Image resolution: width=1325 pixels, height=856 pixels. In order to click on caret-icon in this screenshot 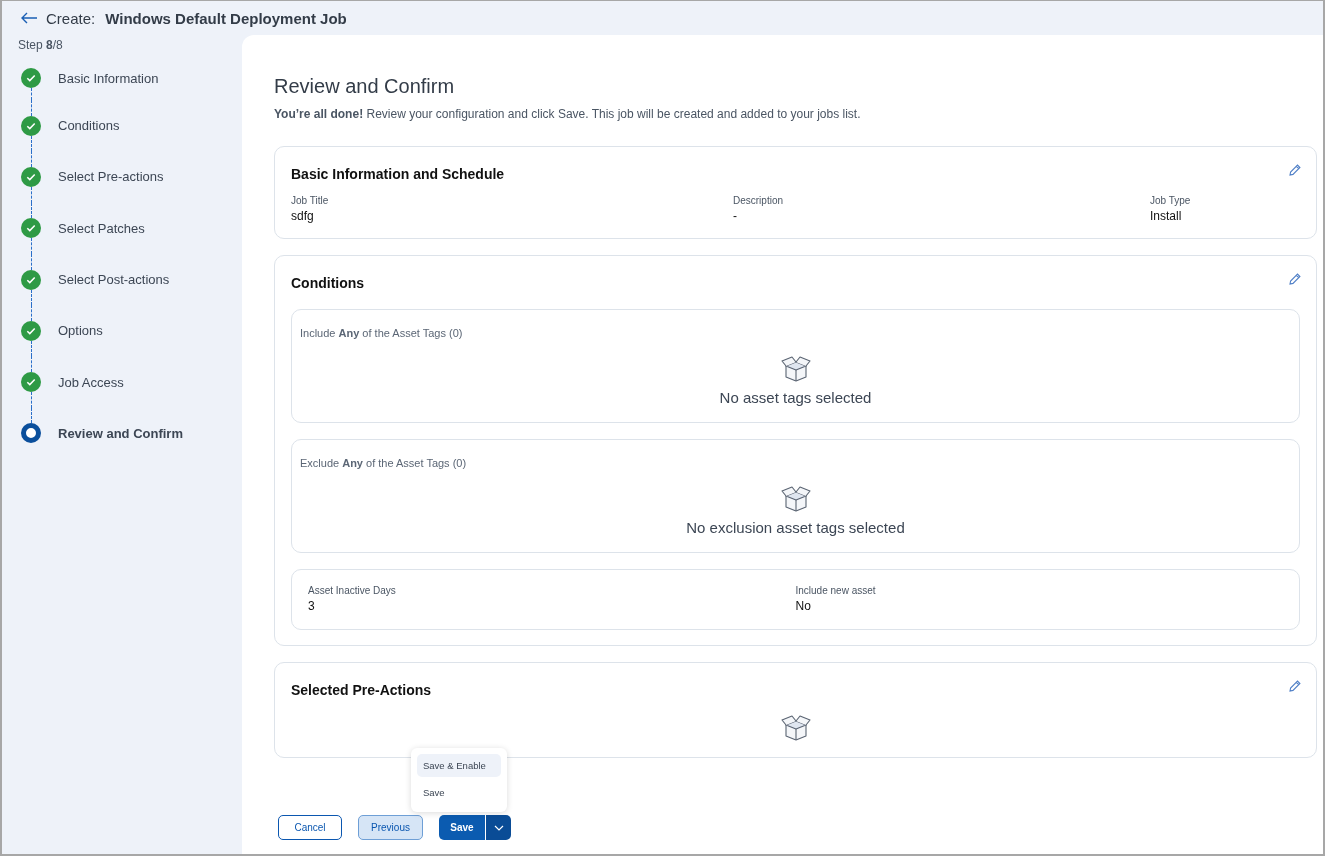, I will do `click(498, 827)`.